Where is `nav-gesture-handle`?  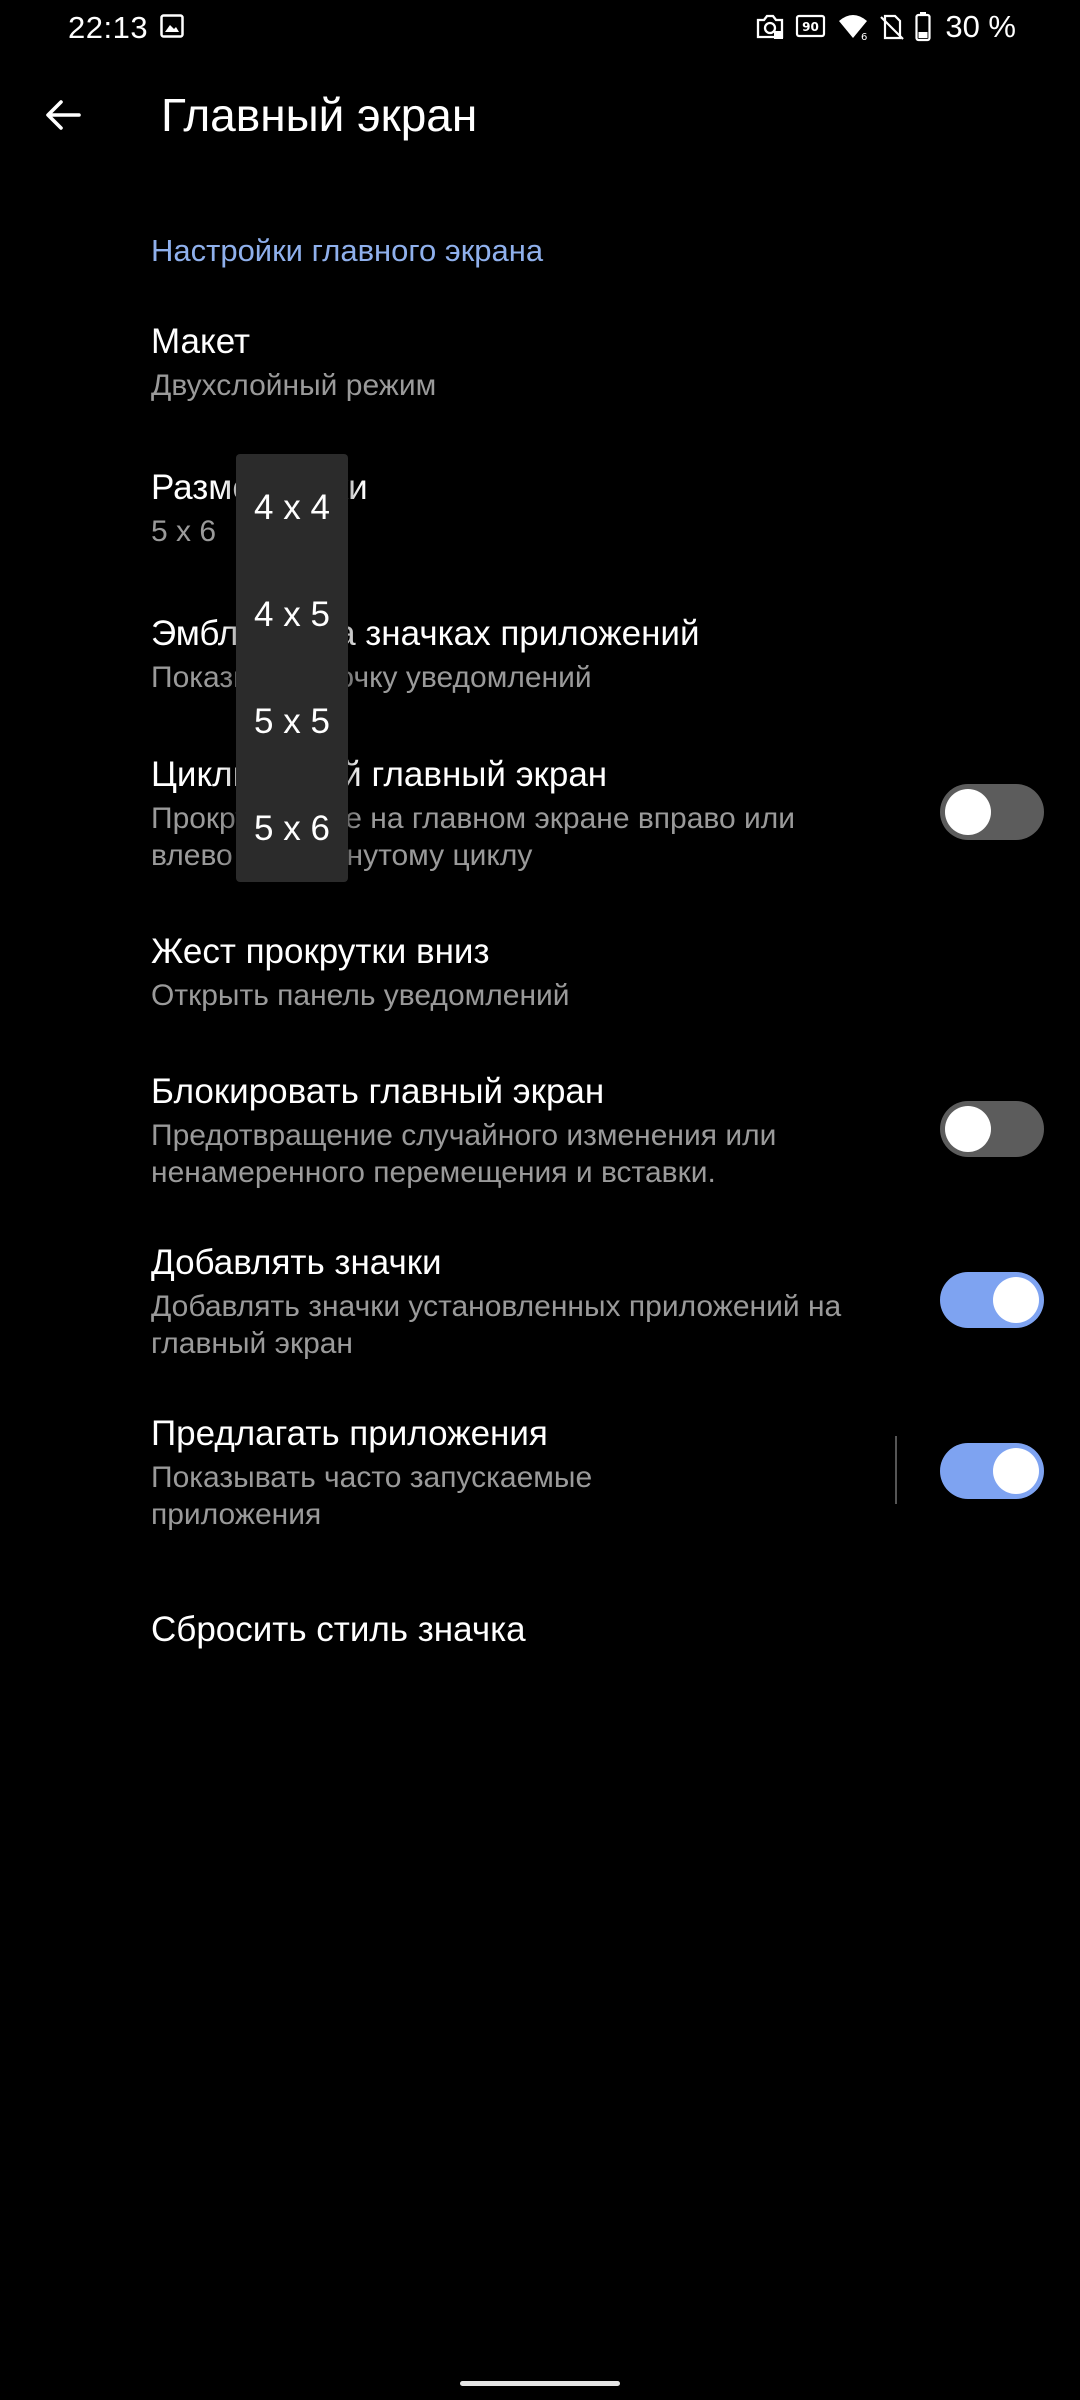 nav-gesture-handle is located at coordinates (540, 2383).